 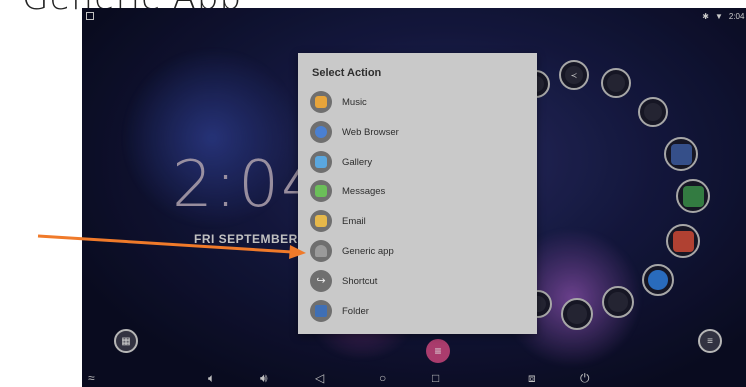 I want to click on music-icon, so click(x=321, y=102).